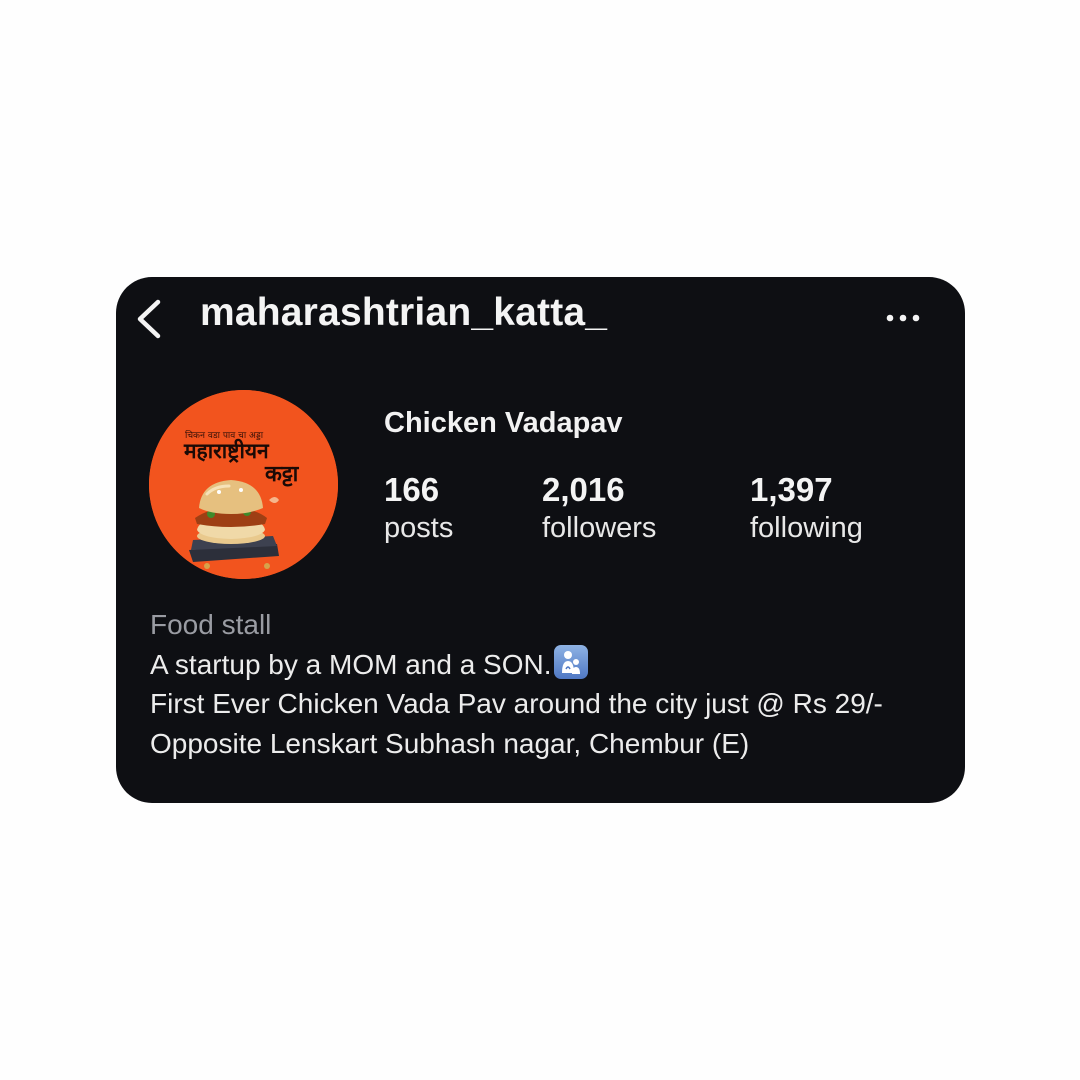 This screenshot has height=1080, width=1080. Describe the element at coordinates (599, 528) in the screenshot. I see `followers-label: followers` at that location.